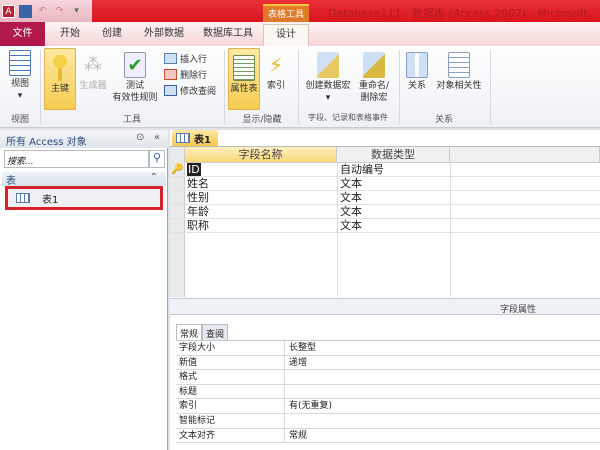 The height and width of the screenshot is (450, 600). I want to click on search-icon: ⚲, so click(157, 159).